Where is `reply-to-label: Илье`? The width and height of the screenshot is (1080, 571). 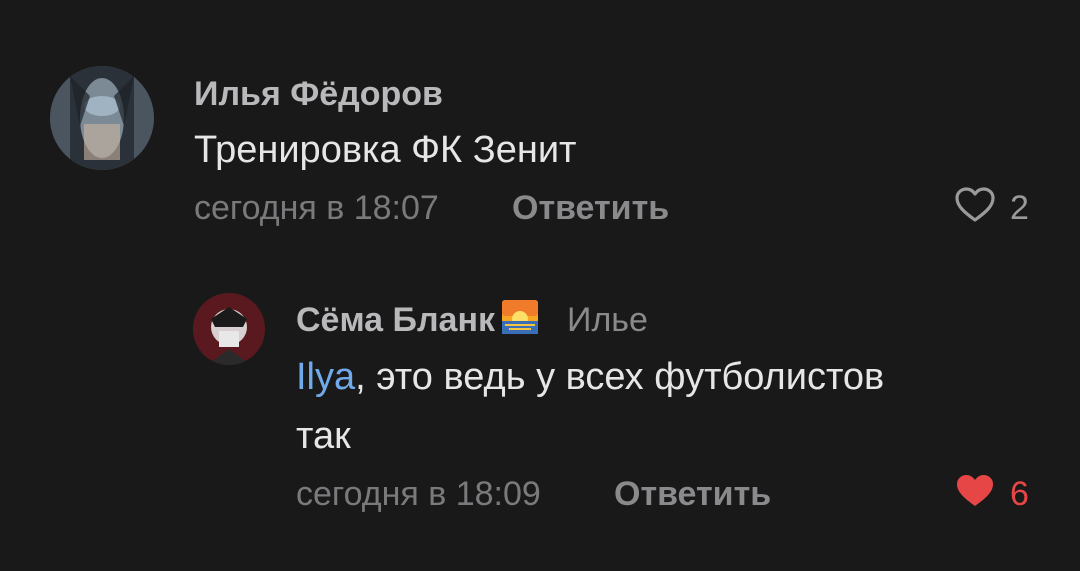
reply-to-label: Илье is located at coordinates (607, 320).